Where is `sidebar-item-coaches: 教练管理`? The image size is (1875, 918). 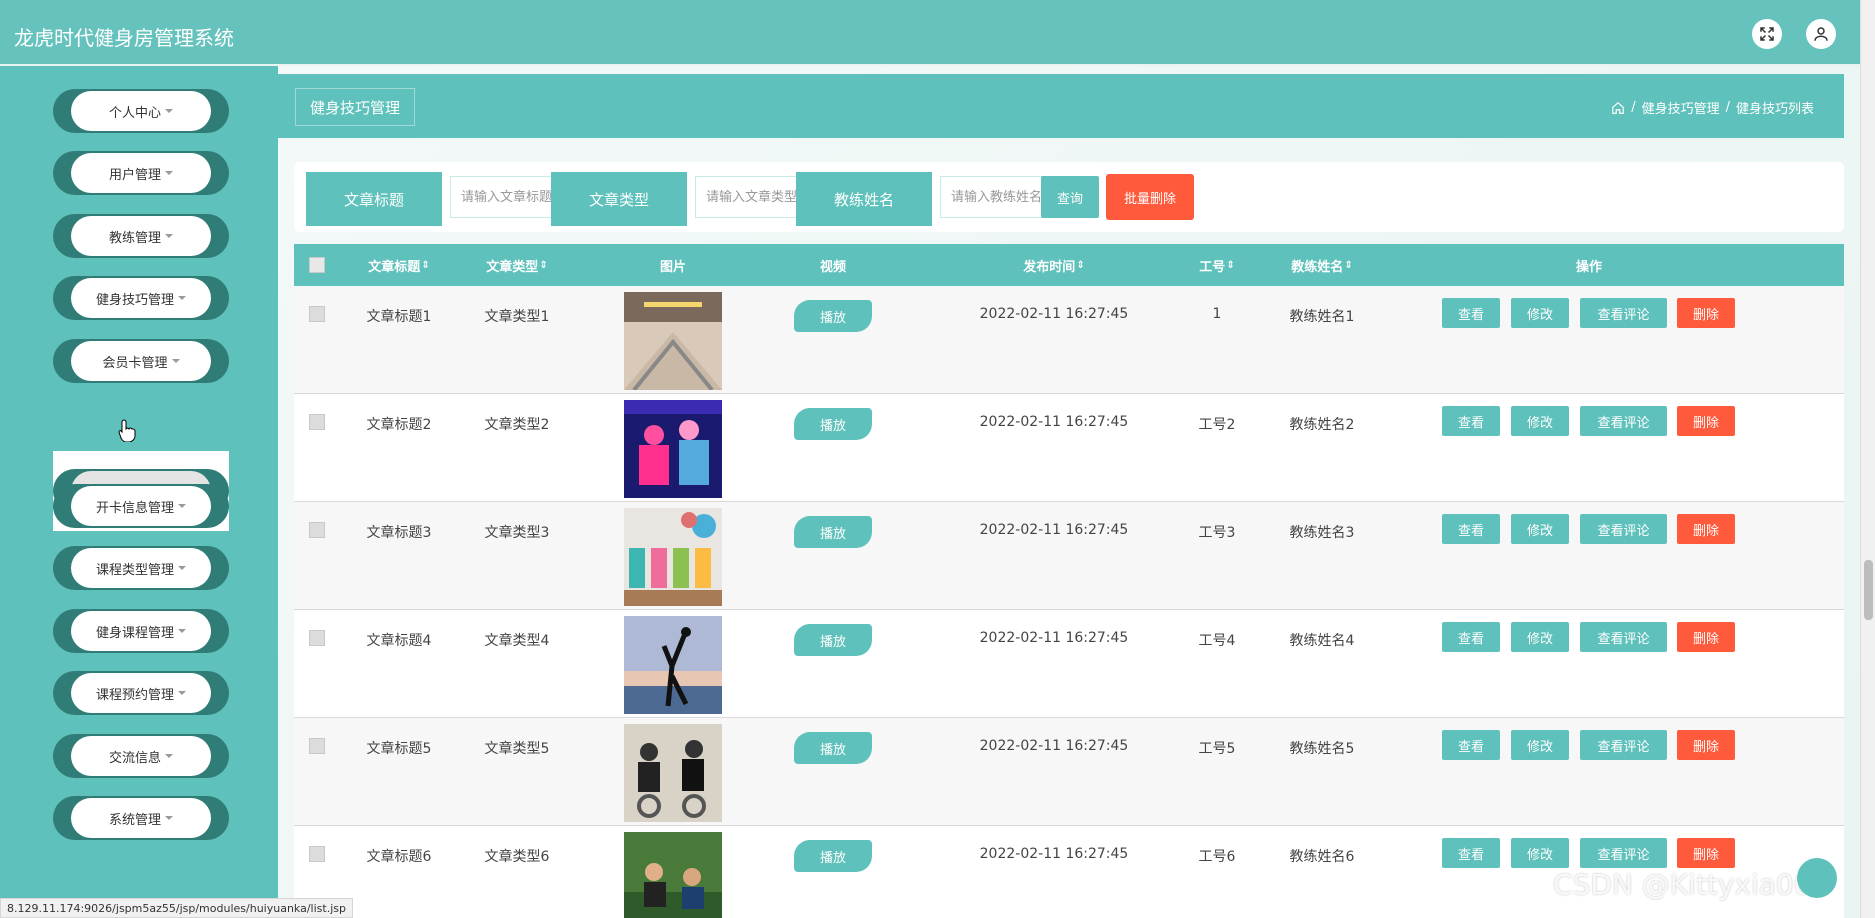
sidebar-item-coaches: 教练管理 is located at coordinates (141, 236).